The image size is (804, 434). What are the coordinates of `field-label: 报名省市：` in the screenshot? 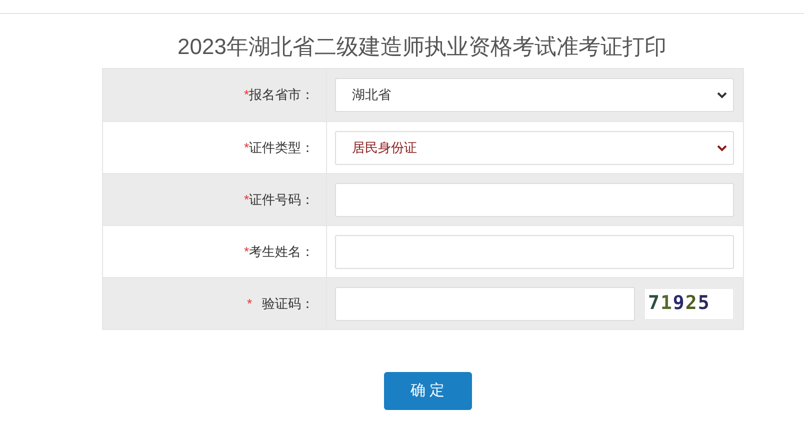 It's located at (281, 95).